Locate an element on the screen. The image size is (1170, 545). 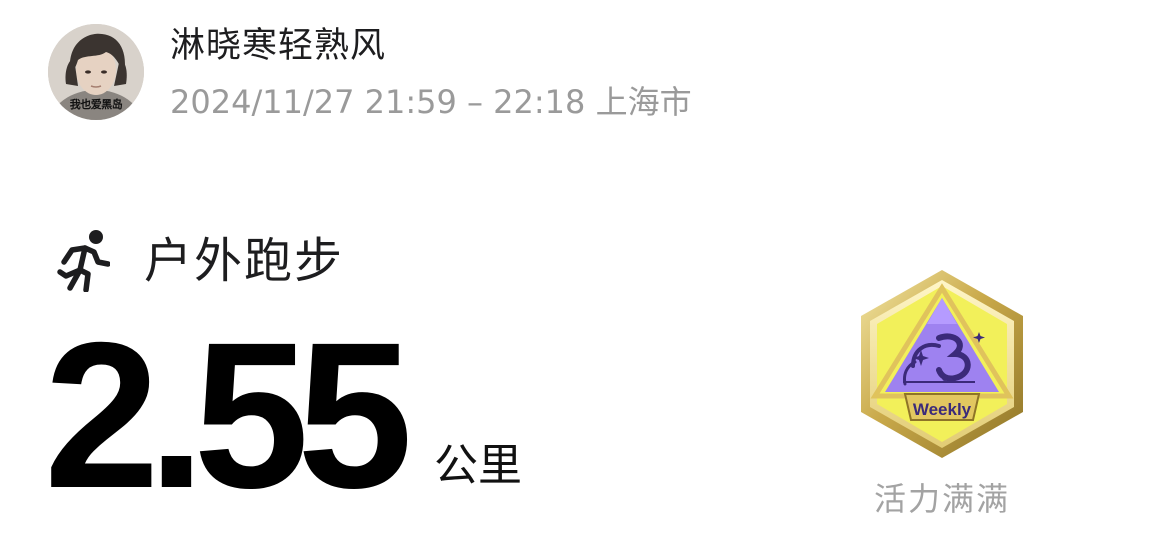
distance-unit: 公里 is located at coordinates (478, 465).